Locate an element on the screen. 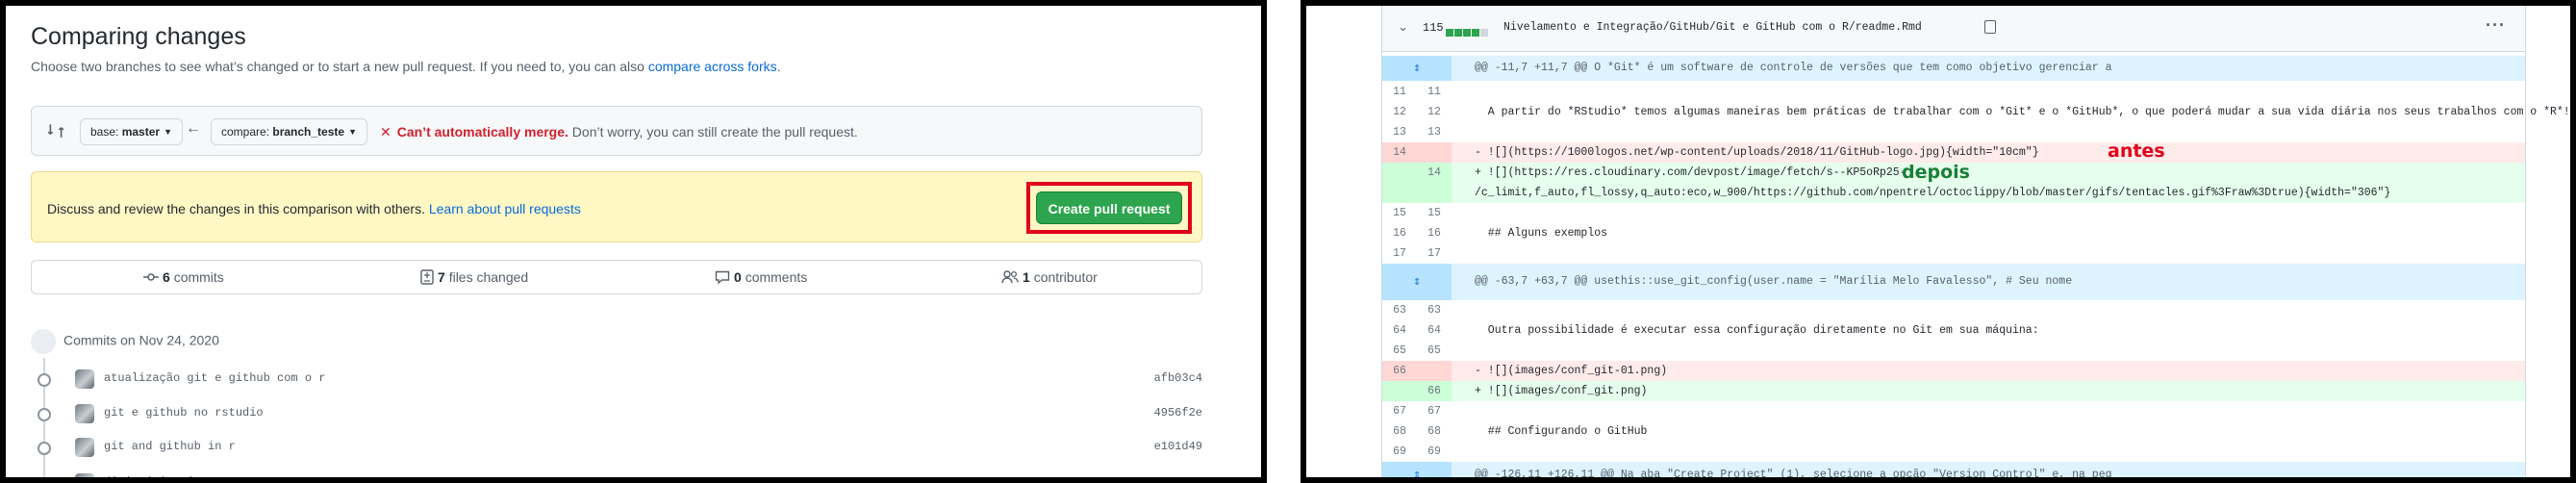  commit-message: git and github in r is located at coordinates (170, 446).